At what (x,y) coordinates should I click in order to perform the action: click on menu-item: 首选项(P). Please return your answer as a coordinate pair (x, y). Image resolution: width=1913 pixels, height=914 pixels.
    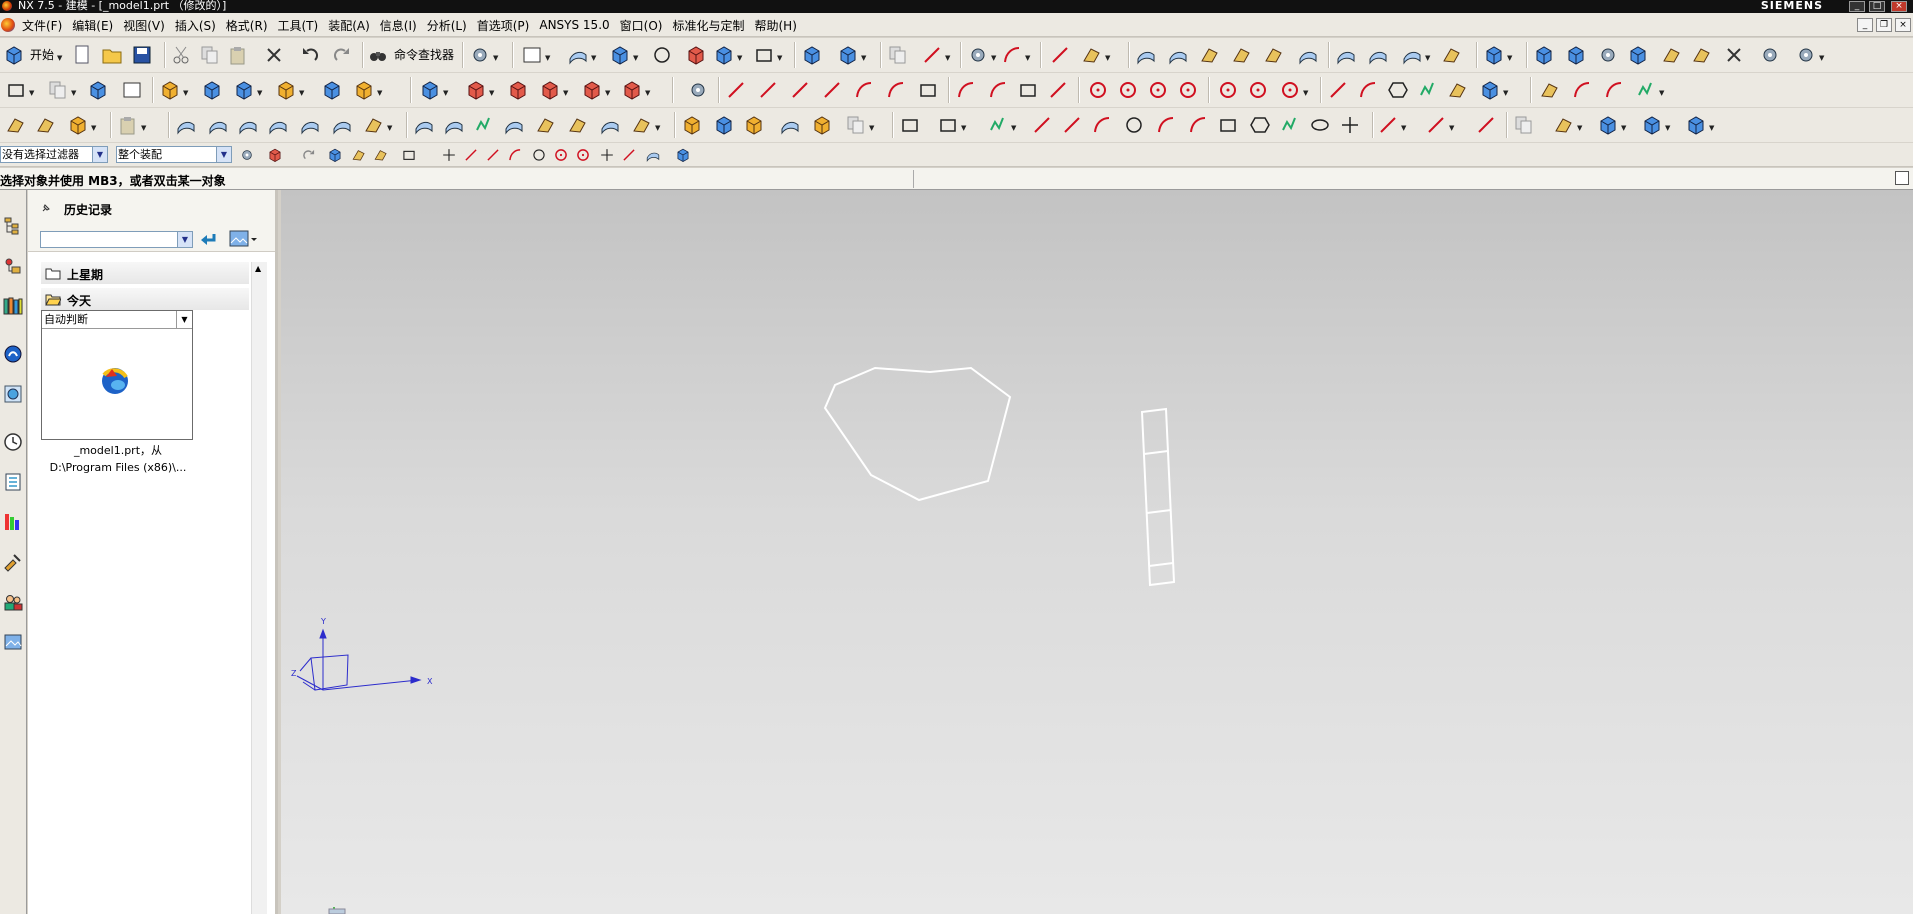
    Looking at the image, I should click on (506, 25).